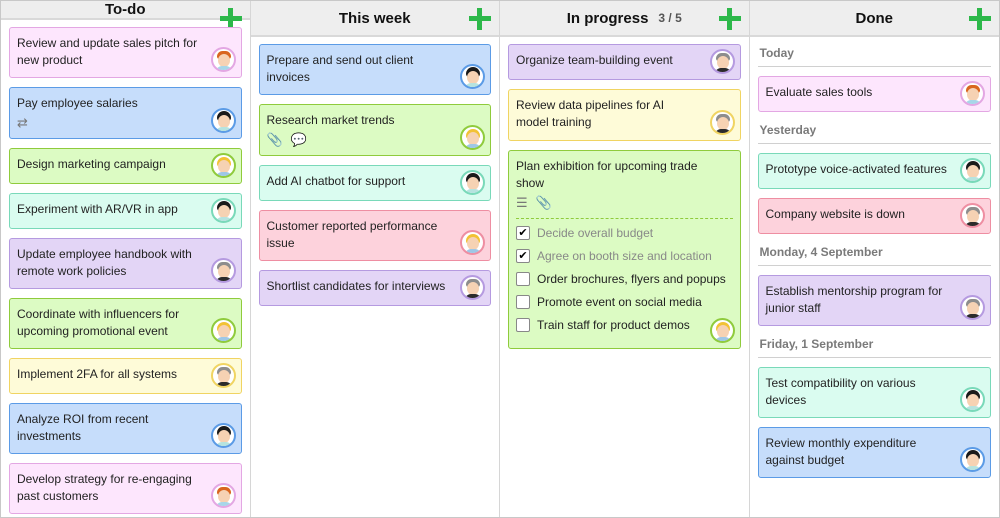  I want to click on repeat-icon: ⇄, so click(22, 122).